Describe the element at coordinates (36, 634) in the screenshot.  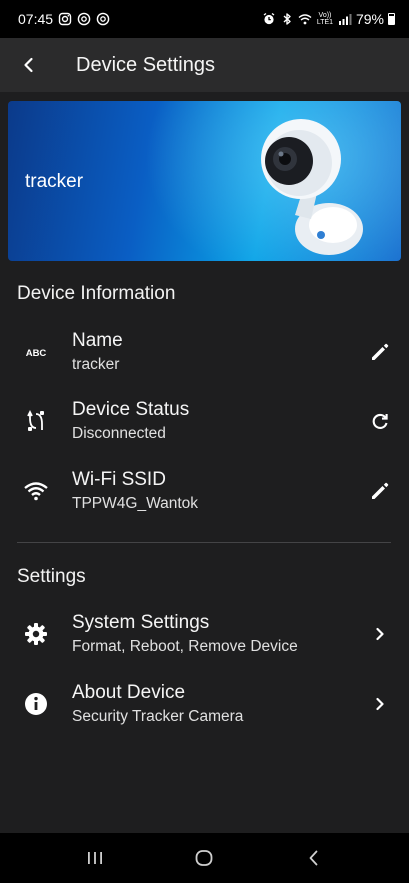
I see `gear-icon` at that location.